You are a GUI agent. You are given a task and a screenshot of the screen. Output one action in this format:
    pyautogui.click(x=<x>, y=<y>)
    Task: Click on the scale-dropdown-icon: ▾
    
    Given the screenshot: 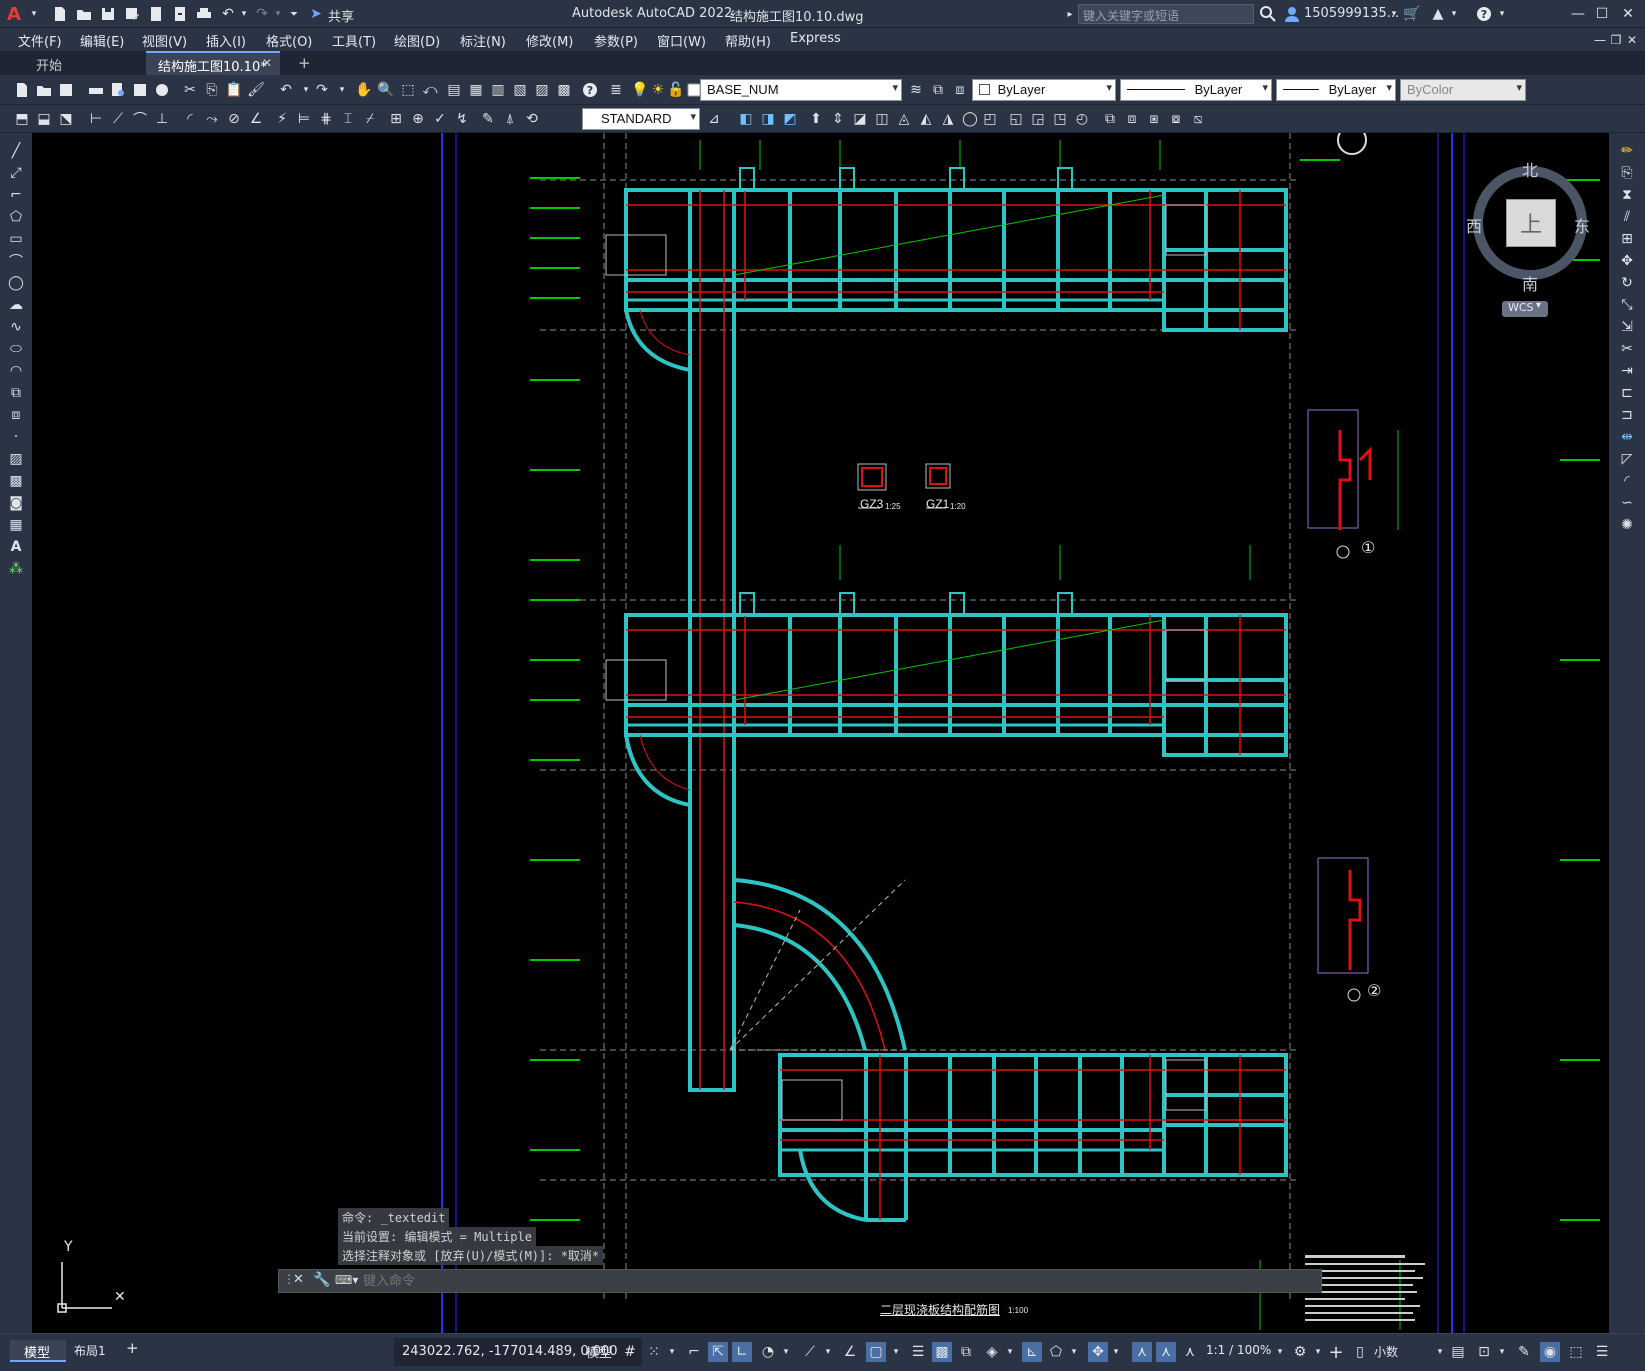 What is the action you would take?
    pyautogui.click(x=1280, y=1352)
    